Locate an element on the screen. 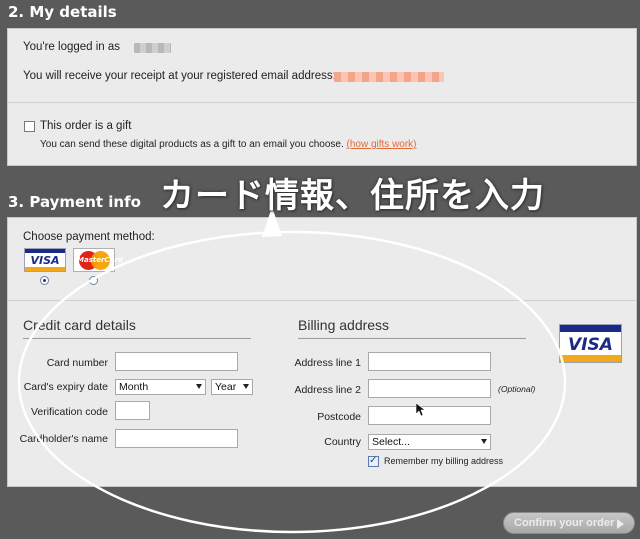 The image size is (640, 539). annotation-caption: カード情報、住所を入力 is located at coordinates (352, 196).